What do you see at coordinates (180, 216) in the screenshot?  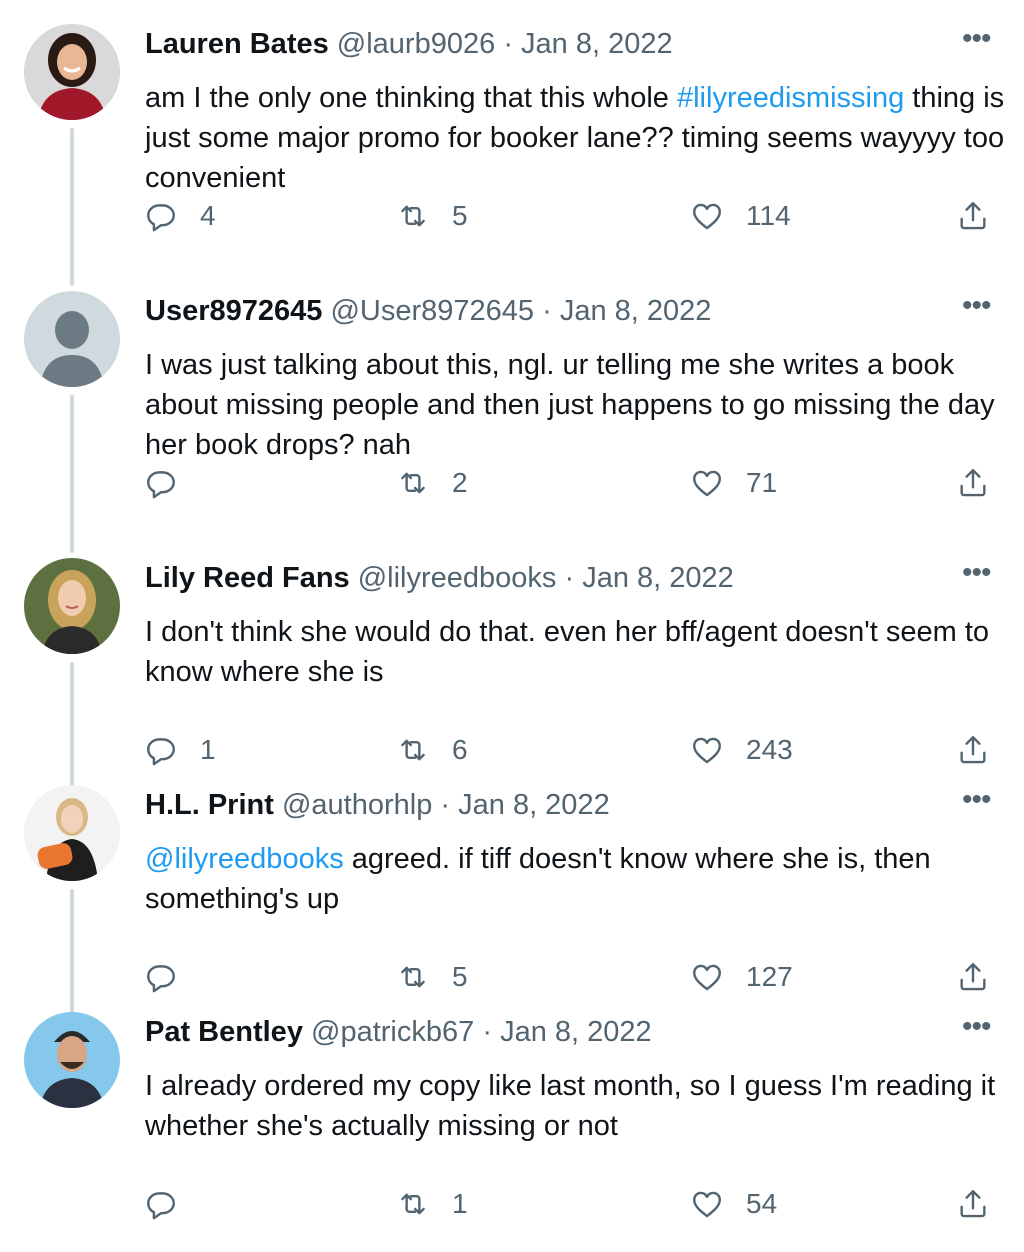 I see `reply-button: 4` at bounding box center [180, 216].